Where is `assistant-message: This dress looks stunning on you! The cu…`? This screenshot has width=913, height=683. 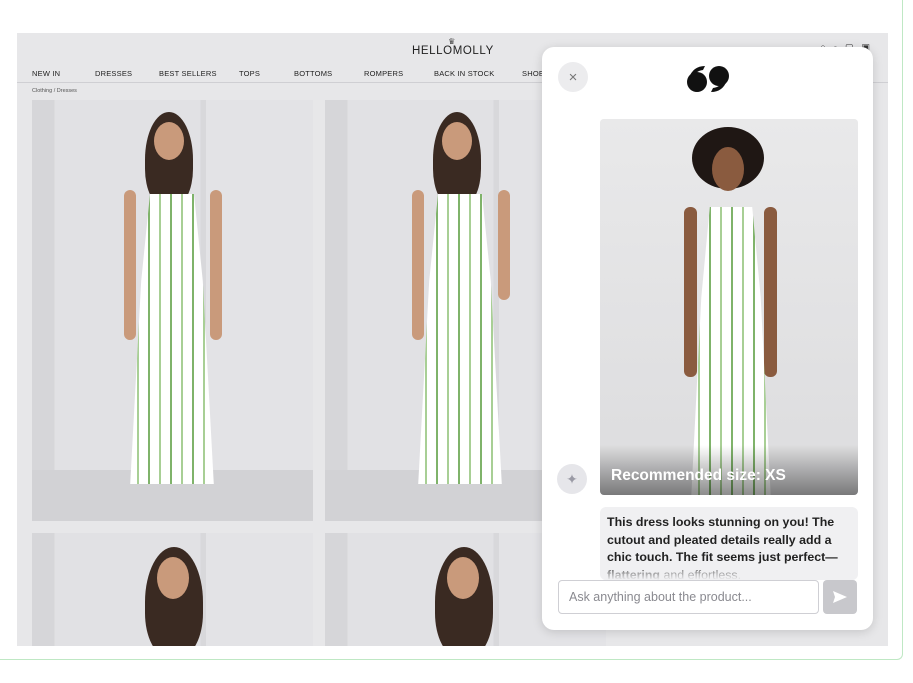
assistant-message: This dress looks stunning on you! The cu… is located at coordinates (729, 543).